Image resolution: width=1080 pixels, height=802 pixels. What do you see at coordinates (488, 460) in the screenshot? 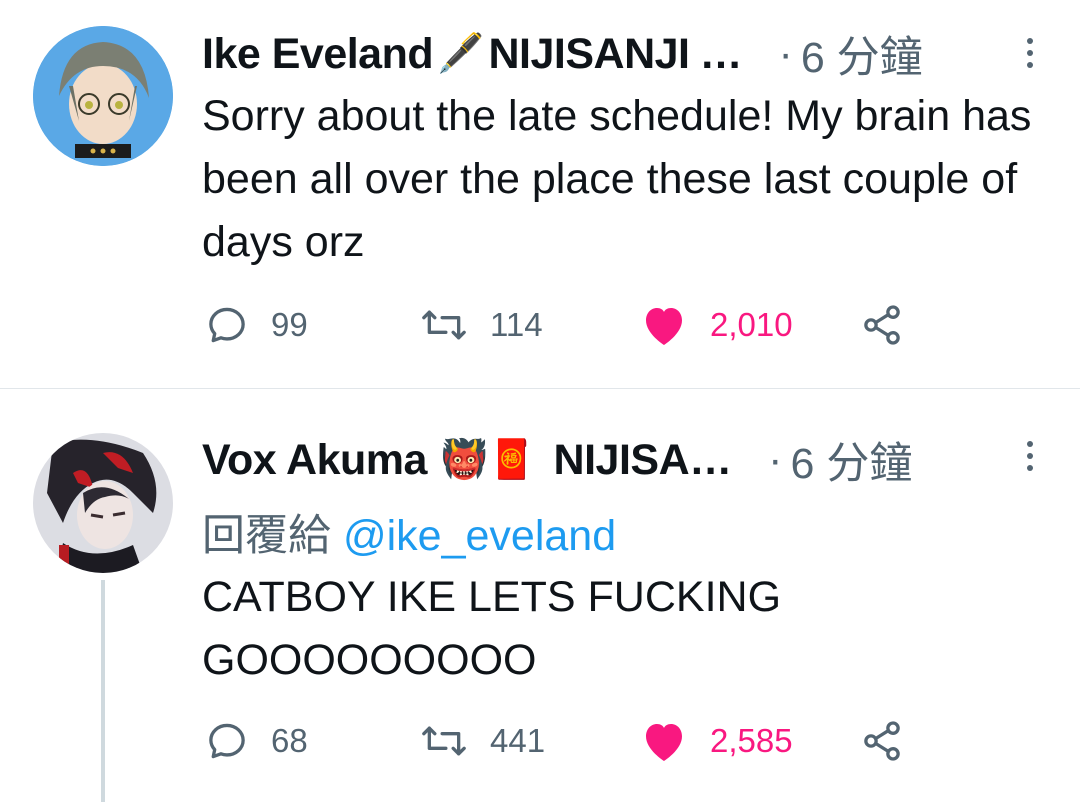
I see `ogre-and-envelope-emoji: 👹🧧` at bounding box center [488, 460].